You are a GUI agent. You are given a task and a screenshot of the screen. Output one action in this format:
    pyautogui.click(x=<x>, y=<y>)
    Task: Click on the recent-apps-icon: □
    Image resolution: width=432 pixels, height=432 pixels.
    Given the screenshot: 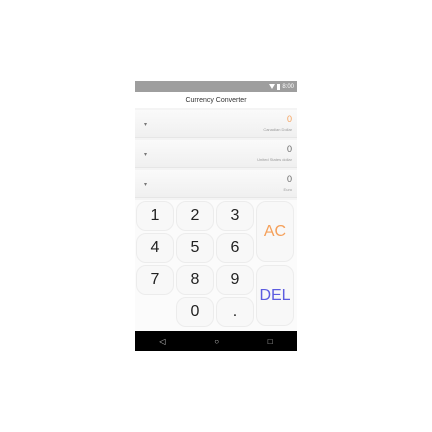 What is the action you would take?
    pyautogui.click(x=270, y=341)
    